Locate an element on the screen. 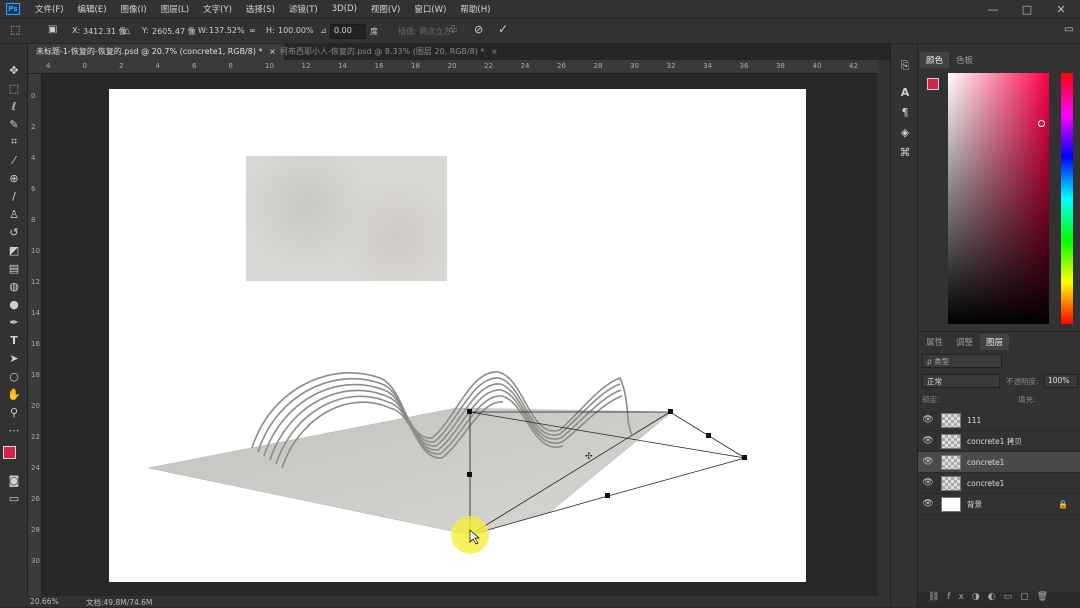 Image resolution: width=1080 pixels, height=608 pixels. layer-name: 111 is located at coordinates (974, 420).